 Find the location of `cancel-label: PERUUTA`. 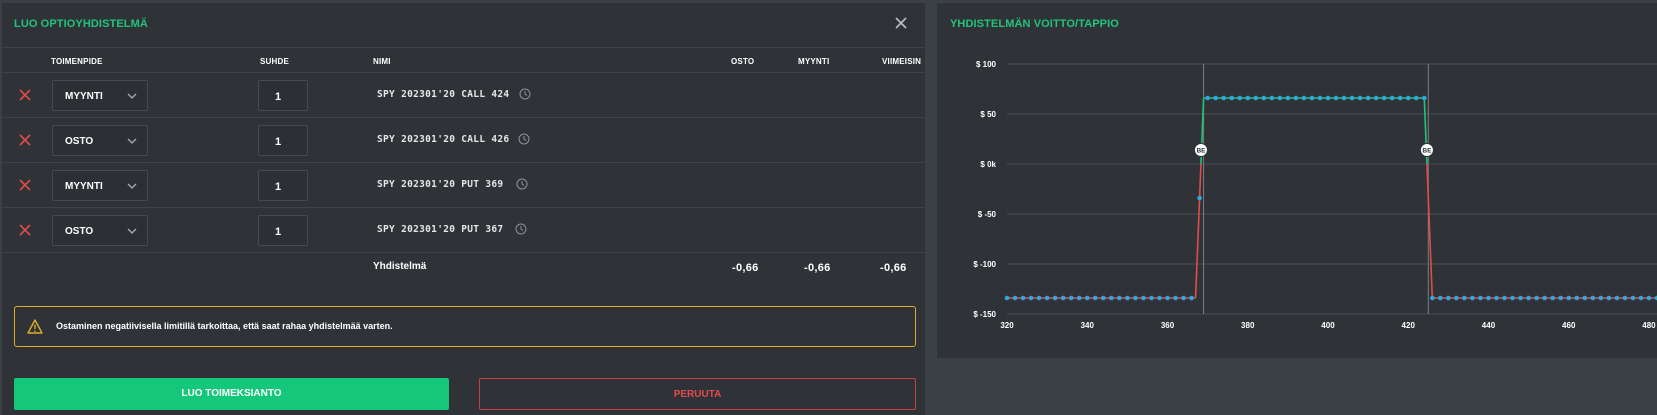

cancel-label: PERUUTA is located at coordinates (697, 394).